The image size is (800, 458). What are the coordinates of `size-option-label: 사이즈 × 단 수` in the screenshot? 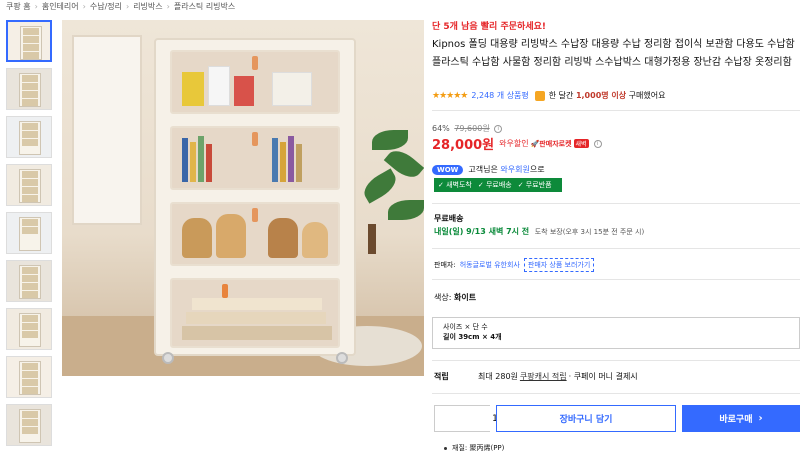 It's located at (465, 327).